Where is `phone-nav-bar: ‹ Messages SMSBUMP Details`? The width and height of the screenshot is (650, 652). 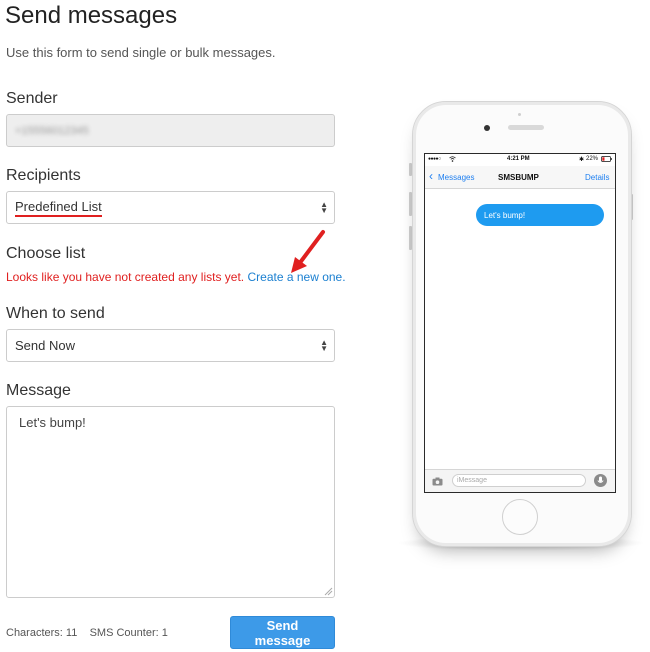
phone-nav-bar: ‹ Messages SMSBUMP Details is located at coordinates (520, 177).